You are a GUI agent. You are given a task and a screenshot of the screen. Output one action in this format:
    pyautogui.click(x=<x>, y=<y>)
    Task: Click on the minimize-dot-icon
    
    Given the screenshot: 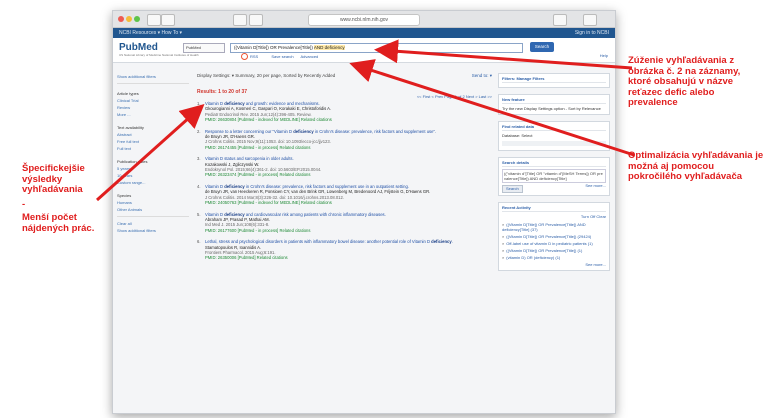 What is the action you would take?
    pyautogui.click(x=129, y=19)
    